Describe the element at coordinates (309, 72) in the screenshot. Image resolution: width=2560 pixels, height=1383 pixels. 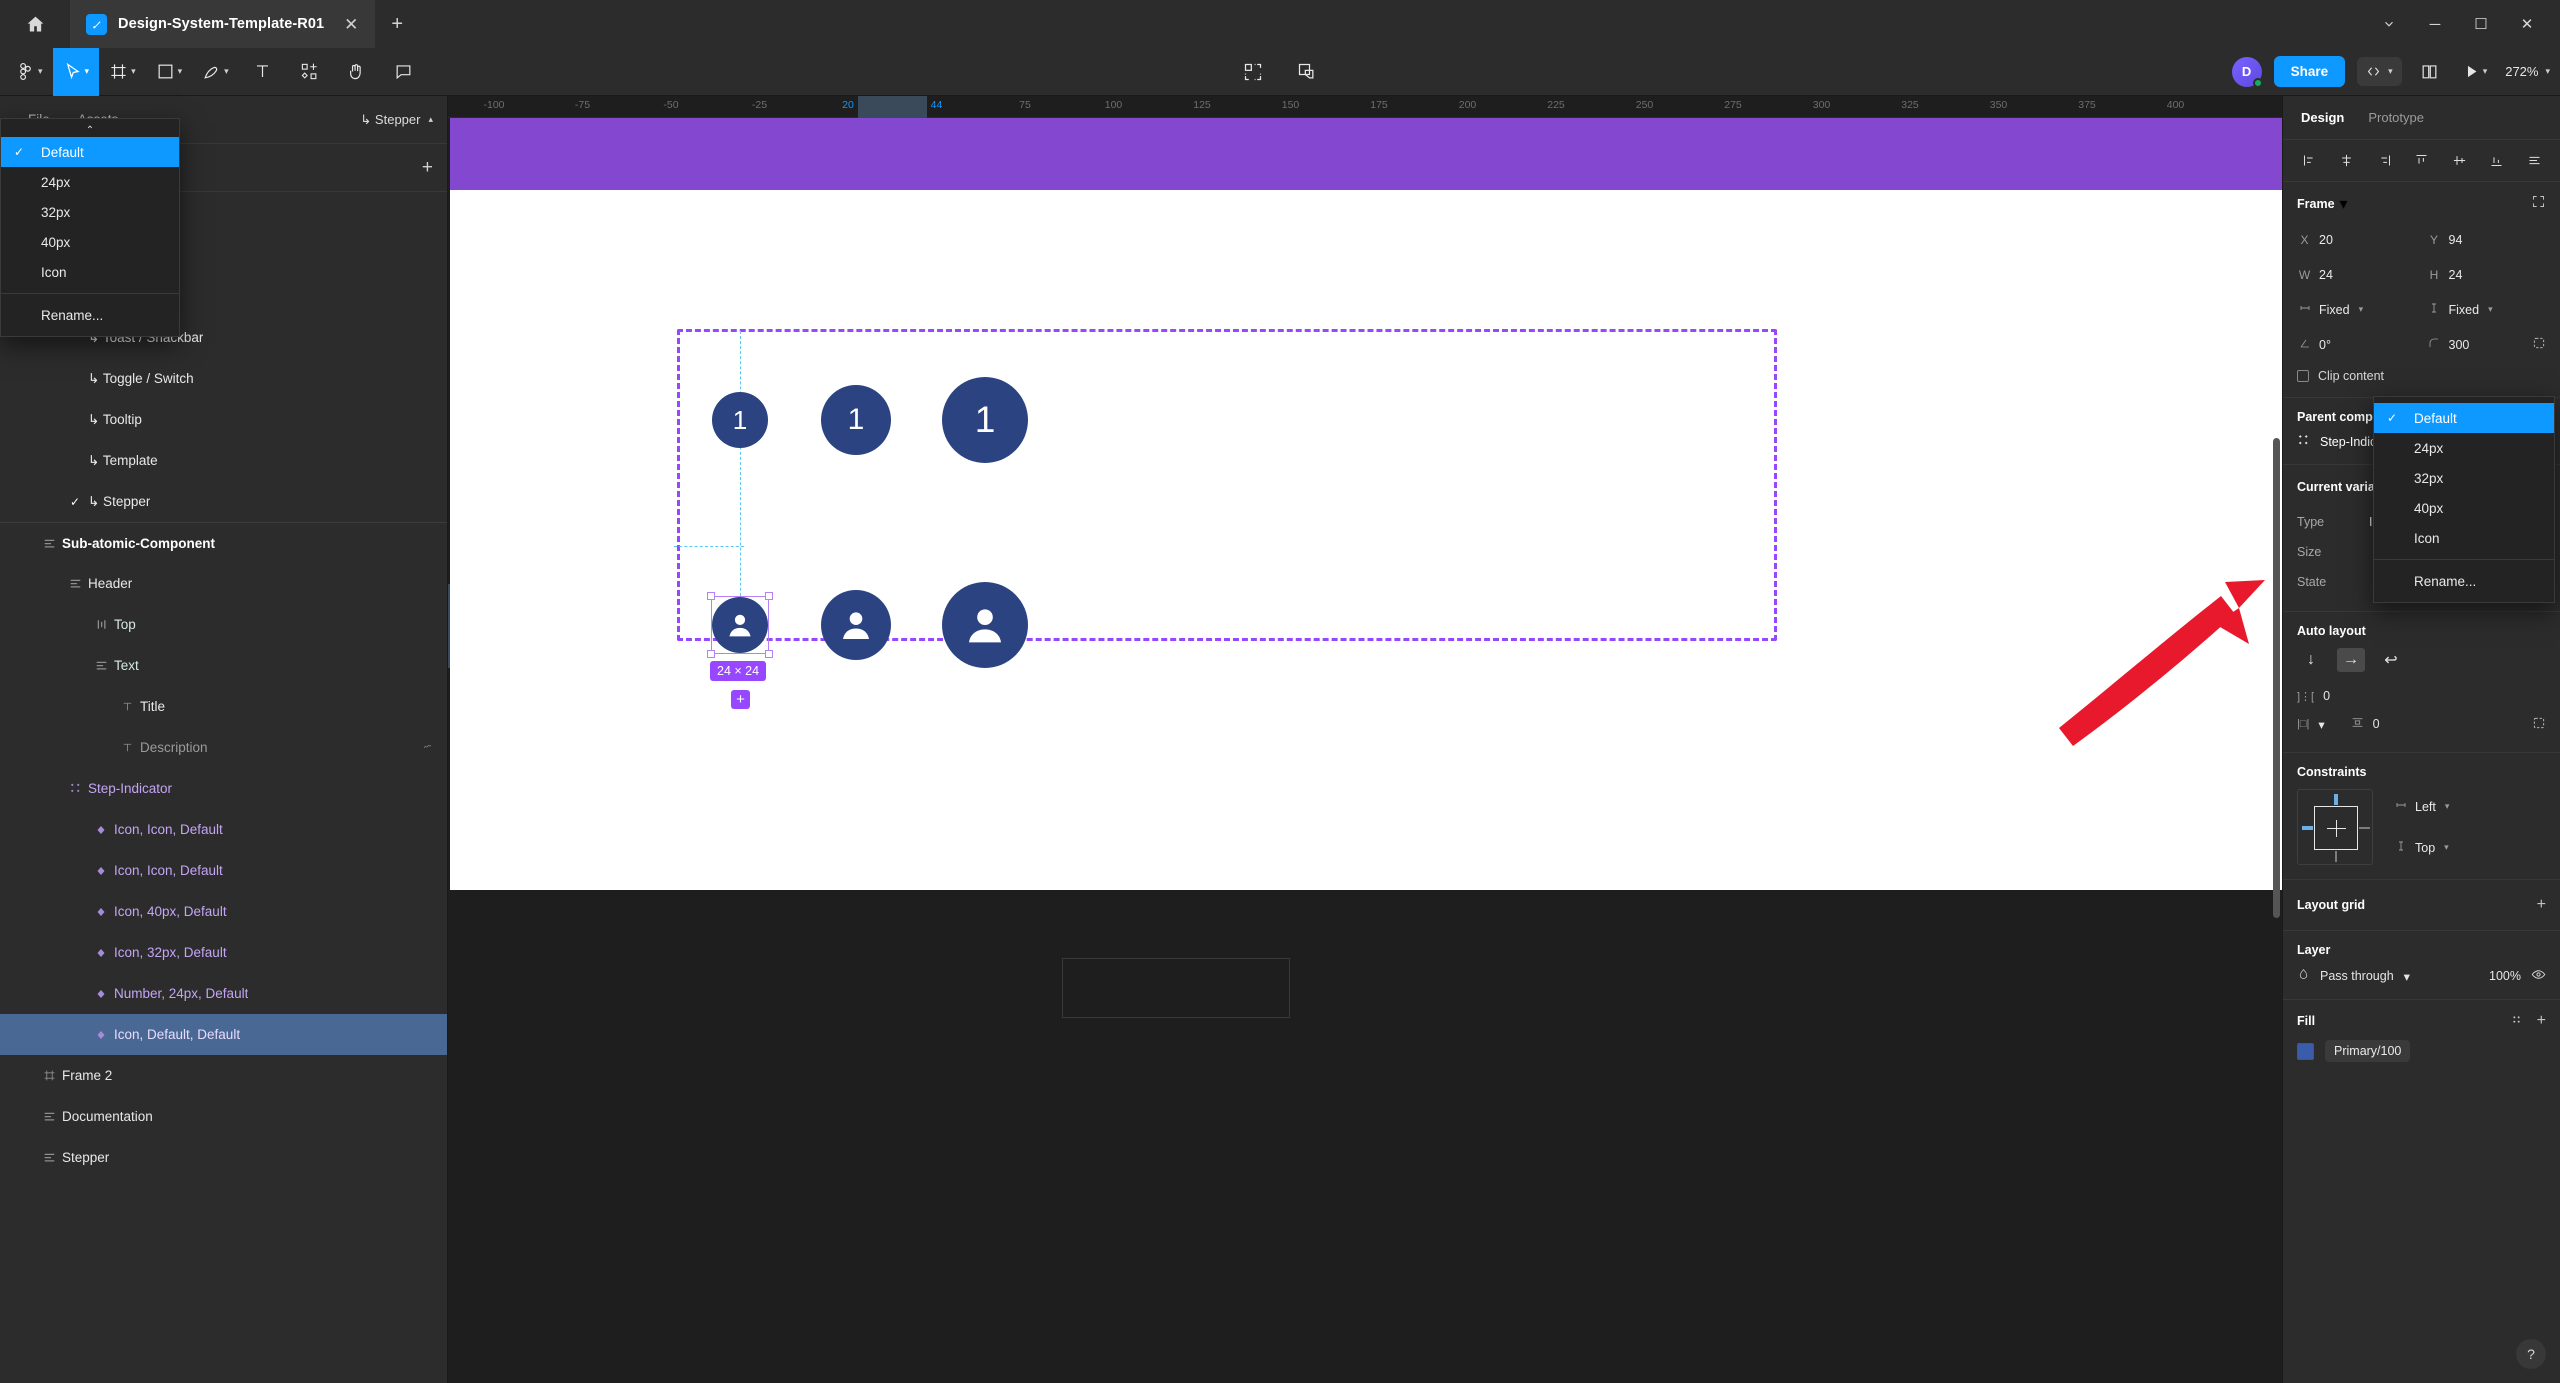
I see `component-actions-button` at that location.